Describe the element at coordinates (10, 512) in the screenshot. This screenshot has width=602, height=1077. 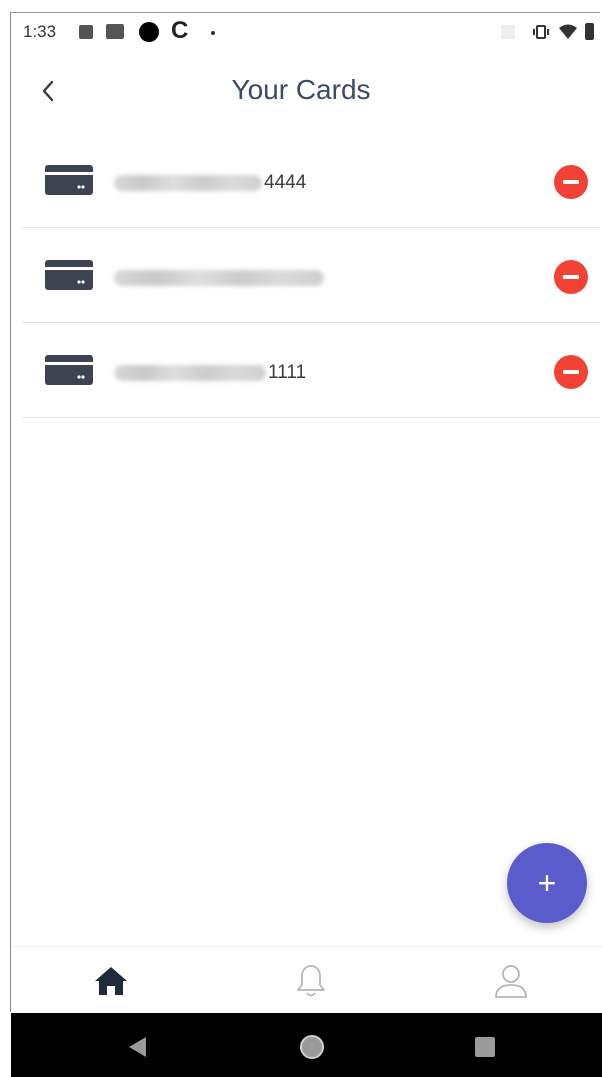
I see `frame-border` at that location.